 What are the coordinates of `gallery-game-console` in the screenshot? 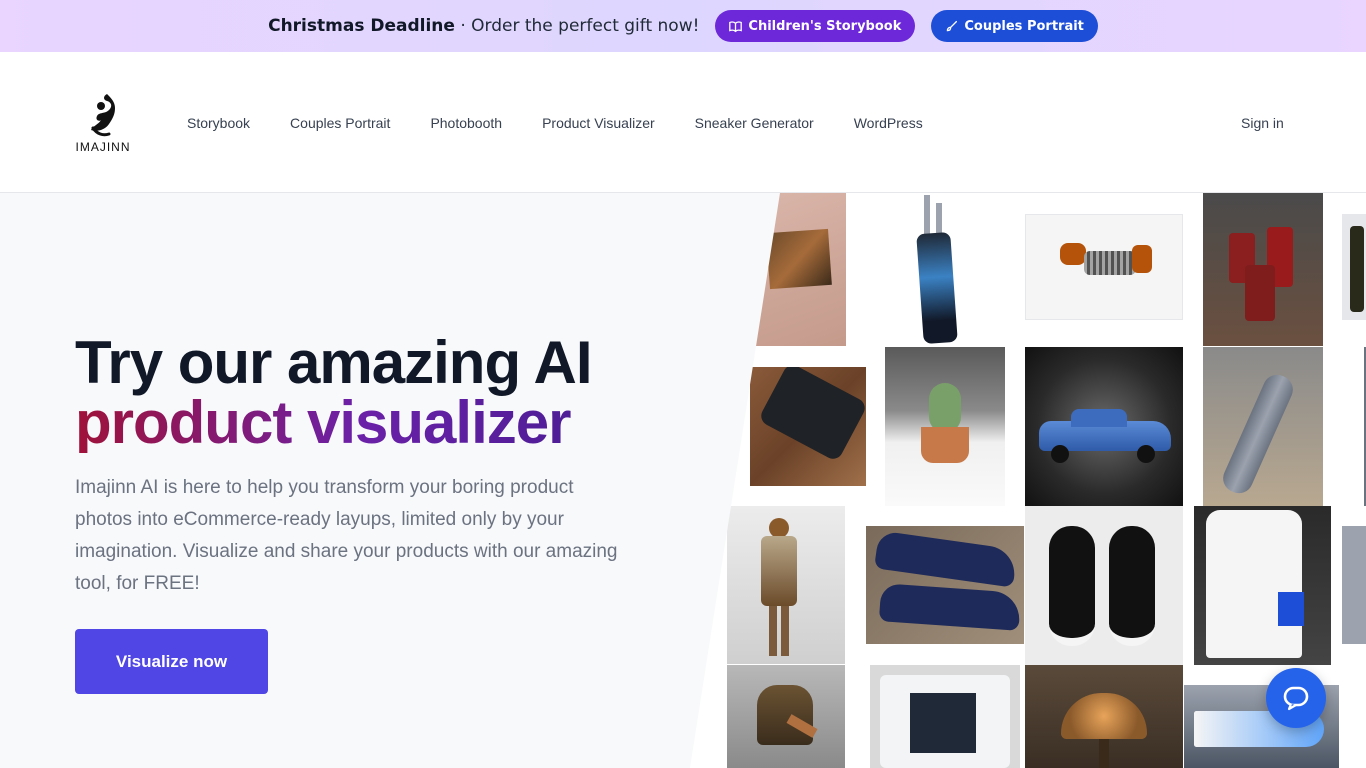 It's located at (1262, 585).